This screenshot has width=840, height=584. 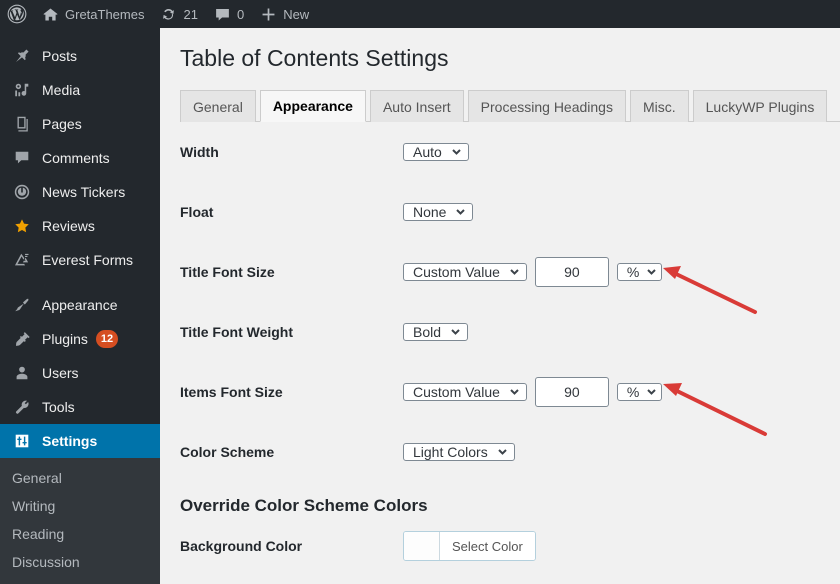 I want to click on sidebar-item-appearance: Appearance, so click(x=80, y=305).